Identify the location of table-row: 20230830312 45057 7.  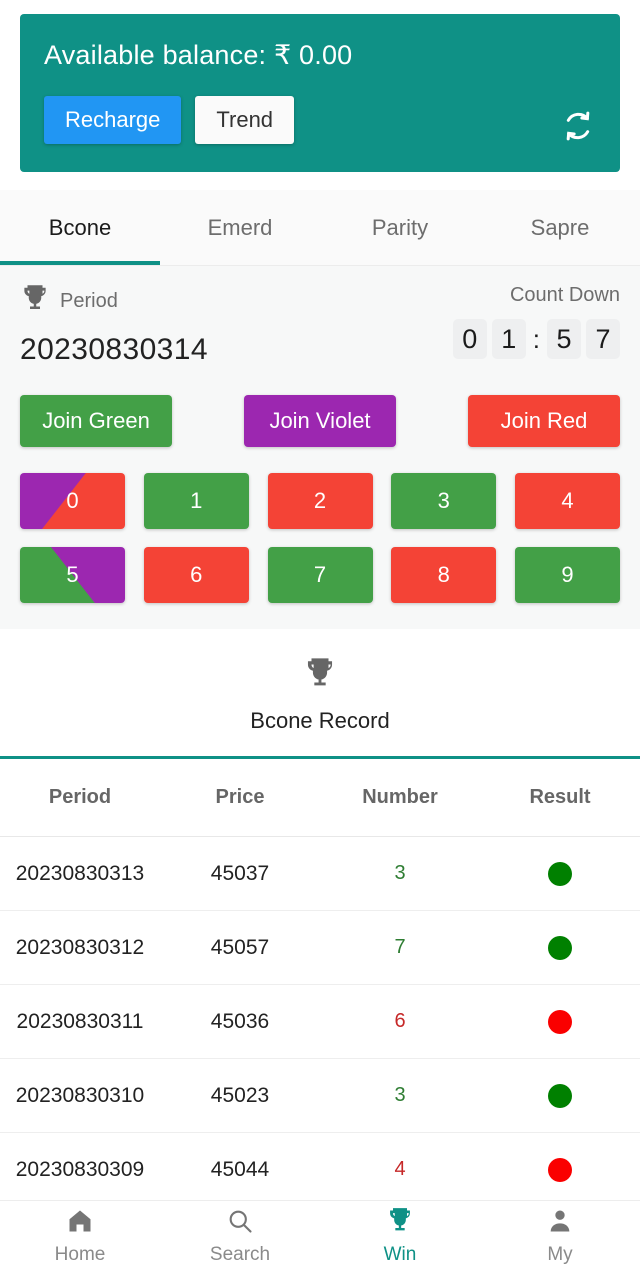
(320, 948).